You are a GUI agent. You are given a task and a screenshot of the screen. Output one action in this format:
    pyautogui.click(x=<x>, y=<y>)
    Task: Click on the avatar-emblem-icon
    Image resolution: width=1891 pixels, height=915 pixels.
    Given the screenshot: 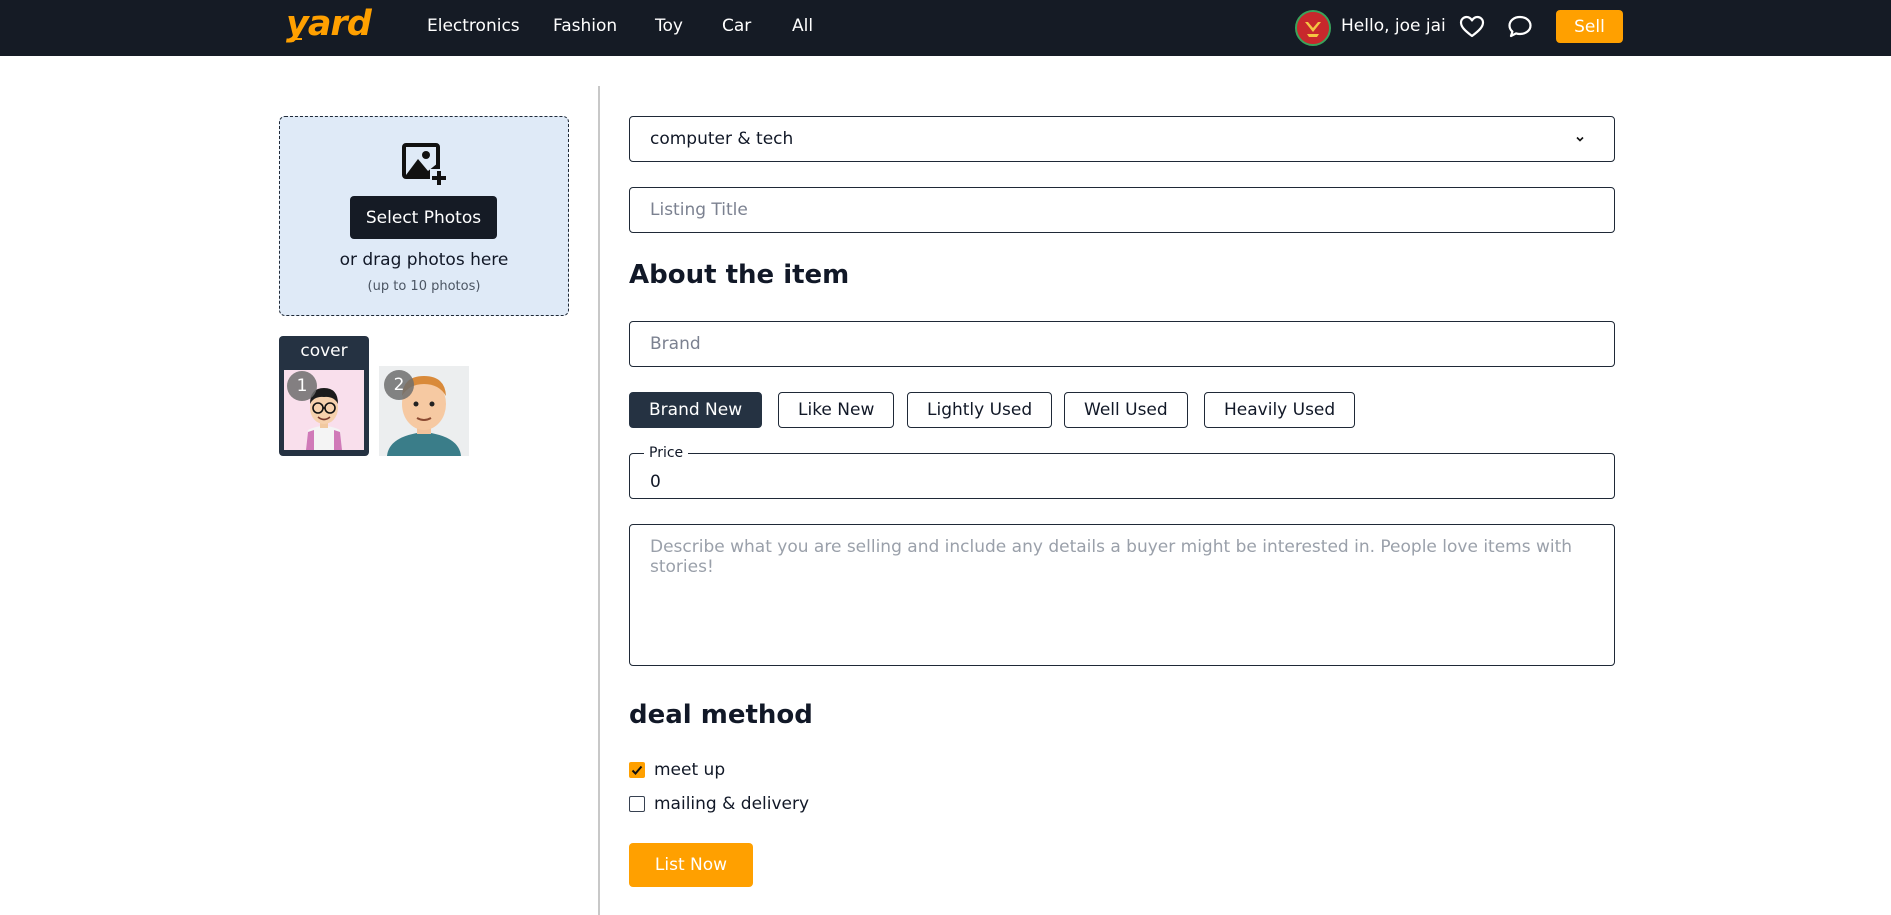 What is the action you would take?
    pyautogui.click(x=1313, y=28)
    